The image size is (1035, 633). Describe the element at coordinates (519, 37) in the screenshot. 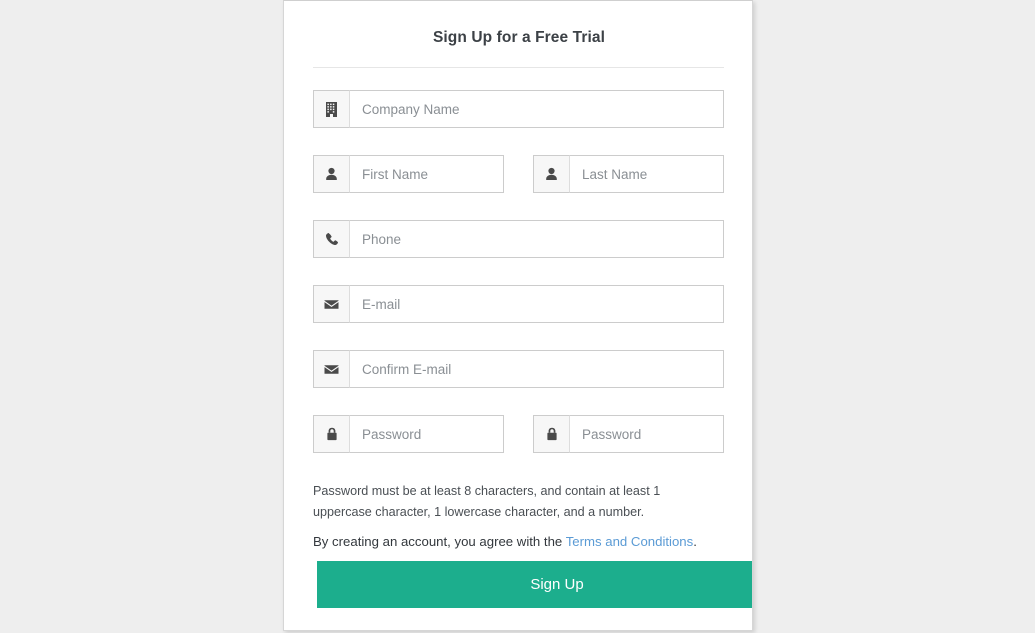

I see `page-title: Sign Up for a Free Trial` at that location.